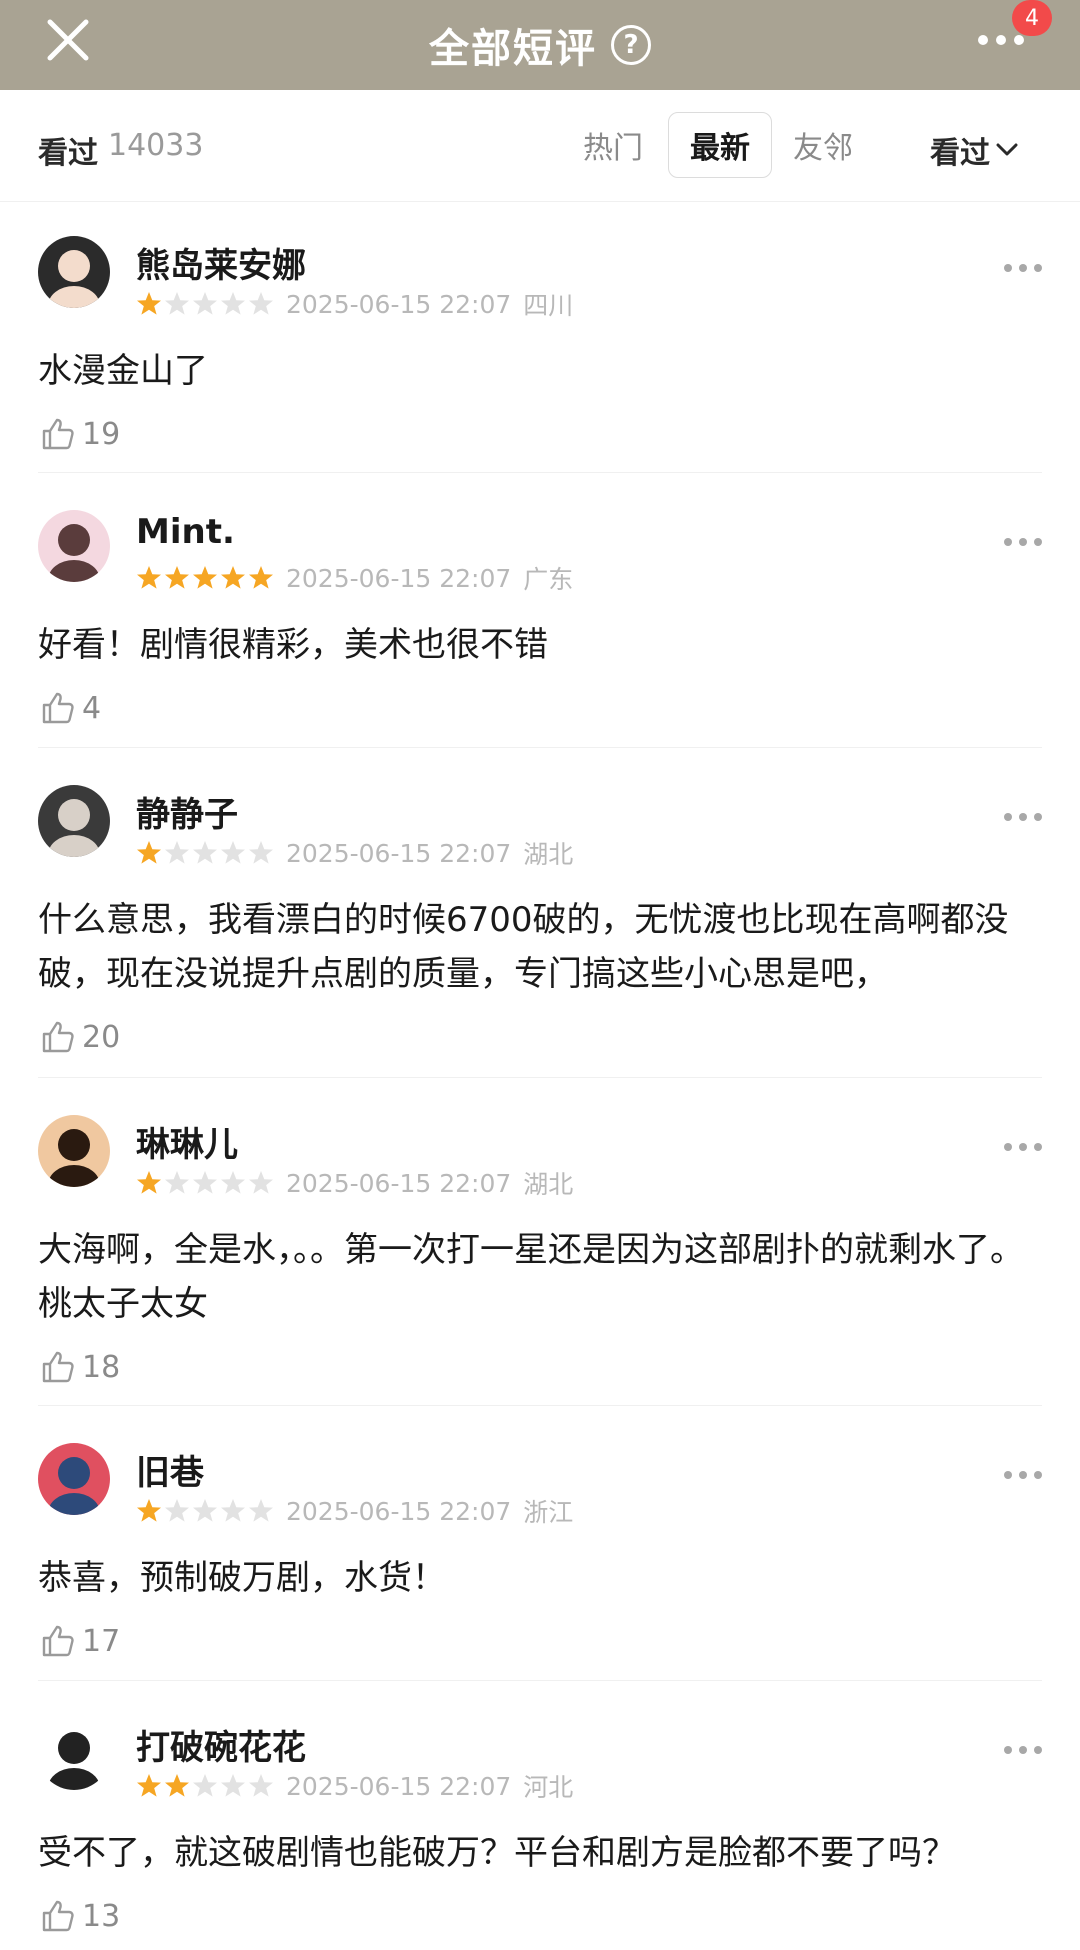  I want to click on like-button: 18, so click(80, 1367).